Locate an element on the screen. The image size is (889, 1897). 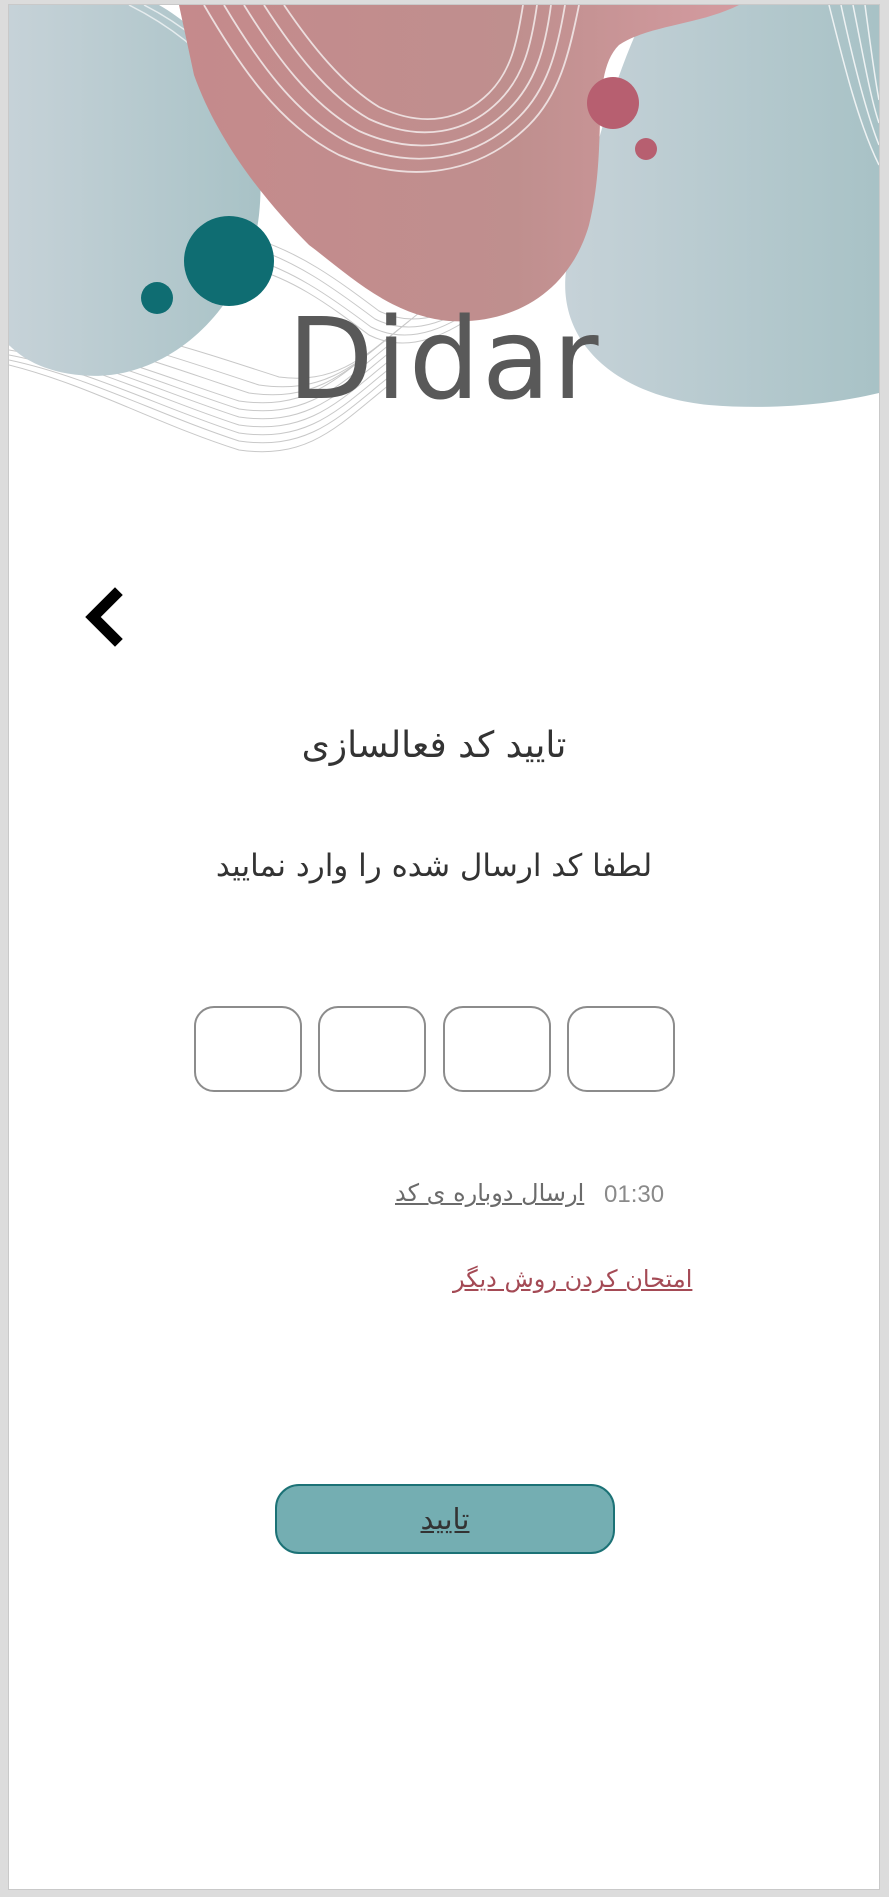
chevron-left-icon is located at coordinates (104, 617).